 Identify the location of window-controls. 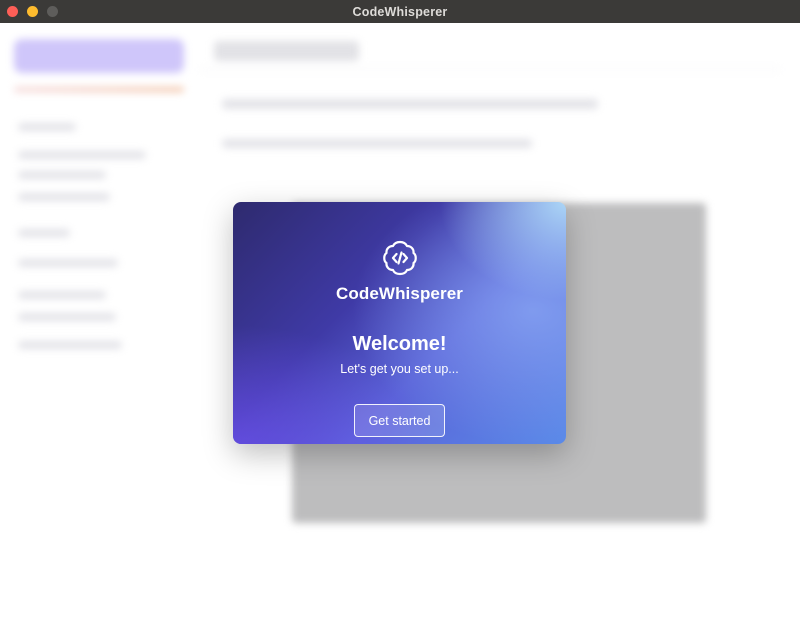
(32, 11).